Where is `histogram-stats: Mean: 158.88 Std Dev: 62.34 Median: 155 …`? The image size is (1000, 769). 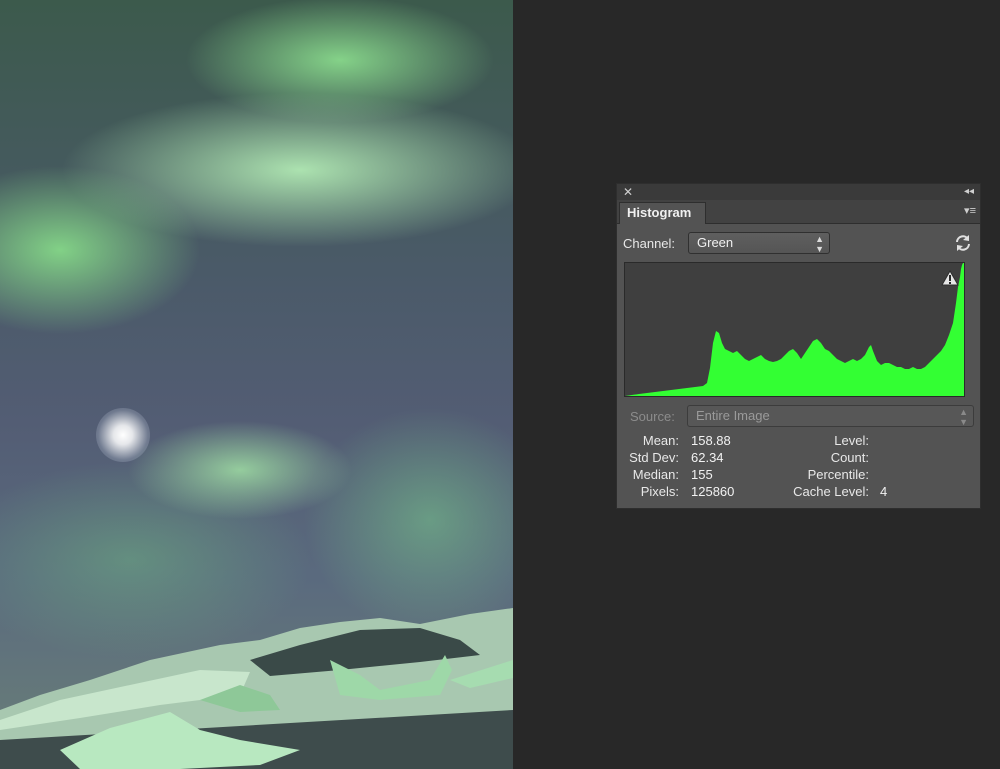 histogram-stats: Mean: 158.88 Std Dev: 62.34 Median: 155 … is located at coordinates (799, 468).